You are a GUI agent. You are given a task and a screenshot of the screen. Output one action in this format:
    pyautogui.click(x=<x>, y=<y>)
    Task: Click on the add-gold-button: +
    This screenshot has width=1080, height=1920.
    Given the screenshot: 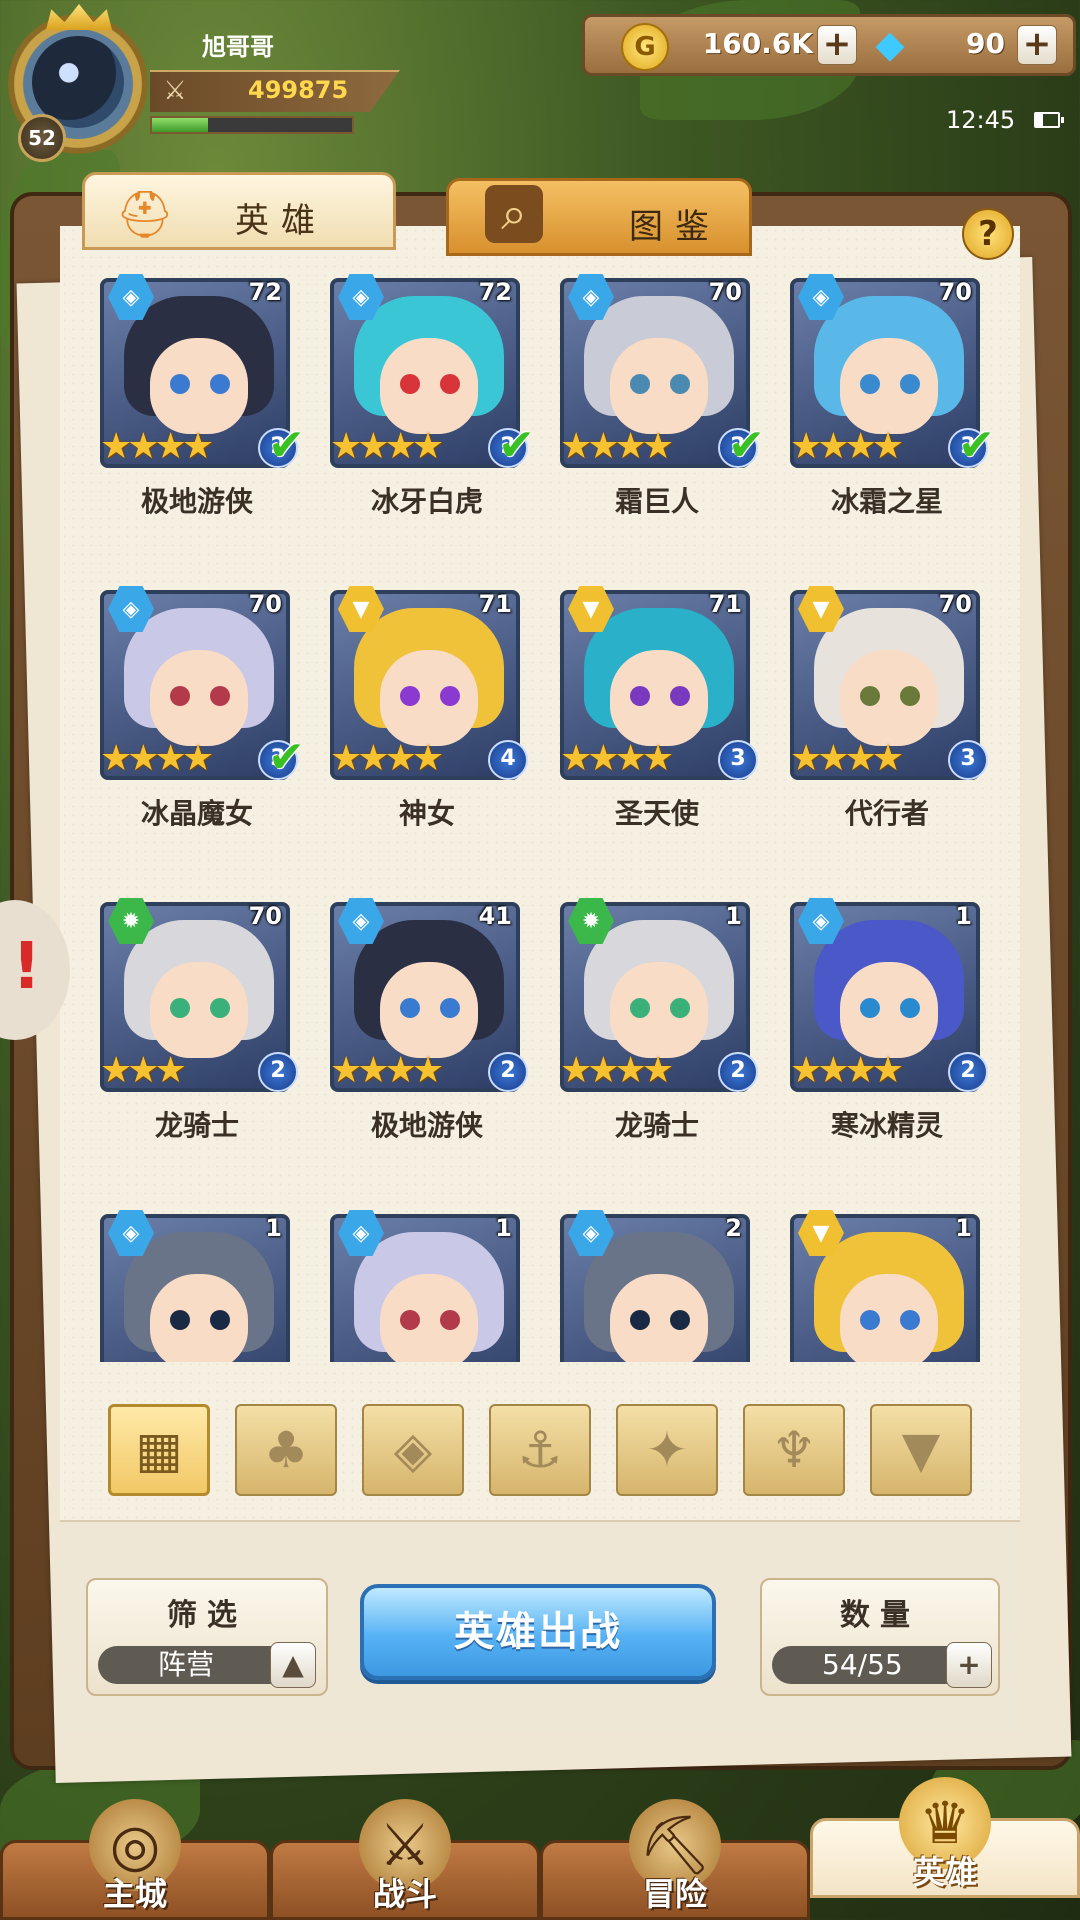 What is the action you would take?
    pyautogui.click(x=837, y=45)
    